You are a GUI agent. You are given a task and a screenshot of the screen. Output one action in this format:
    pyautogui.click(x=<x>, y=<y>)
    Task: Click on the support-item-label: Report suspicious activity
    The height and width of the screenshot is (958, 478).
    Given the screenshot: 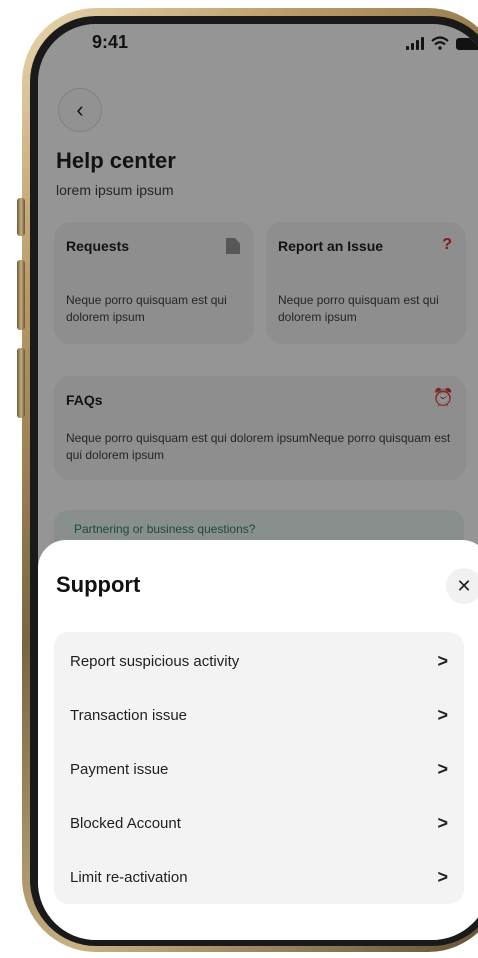 What is the action you would take?
    pyautogui.click(x=155, y=661)
    